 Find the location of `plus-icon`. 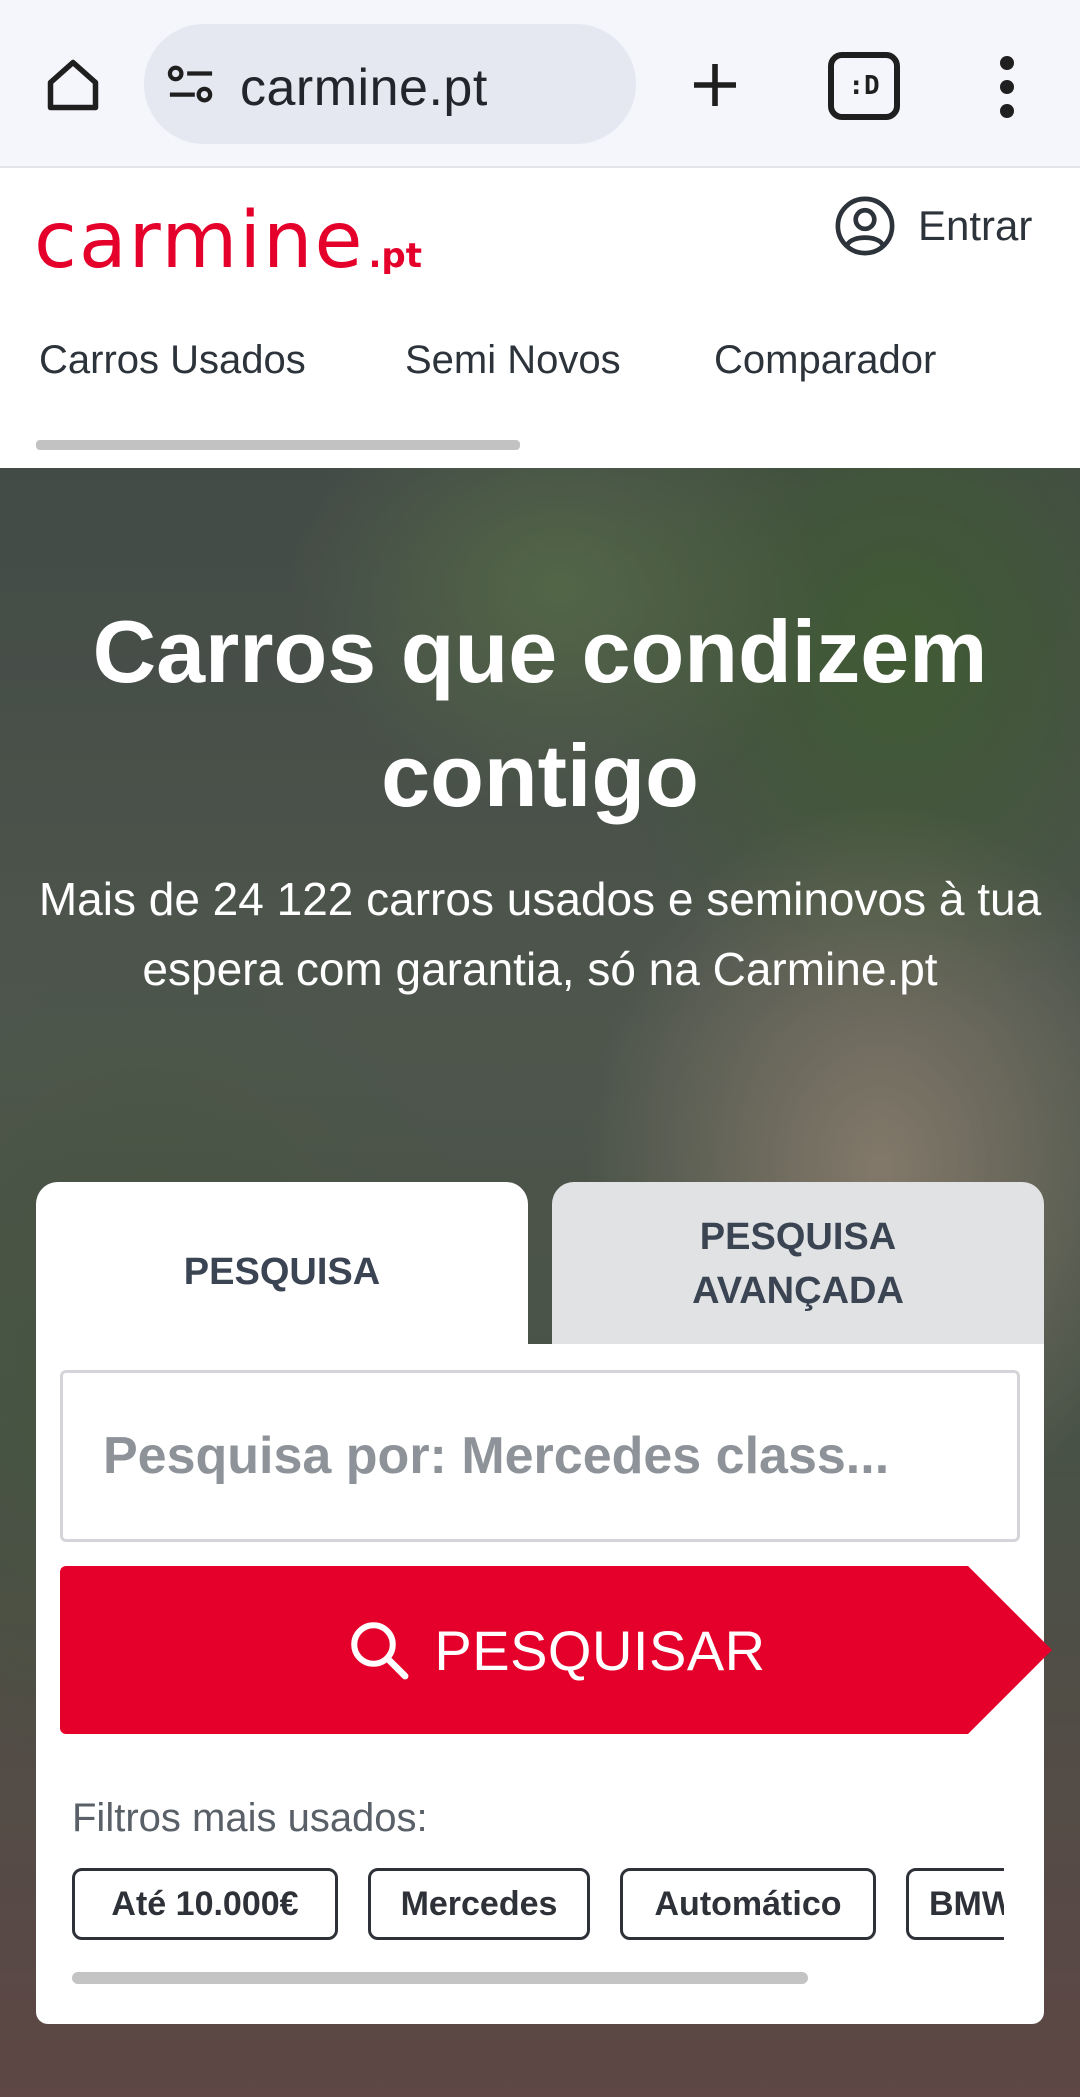

plus-icon is located at coordinates (715, 85).